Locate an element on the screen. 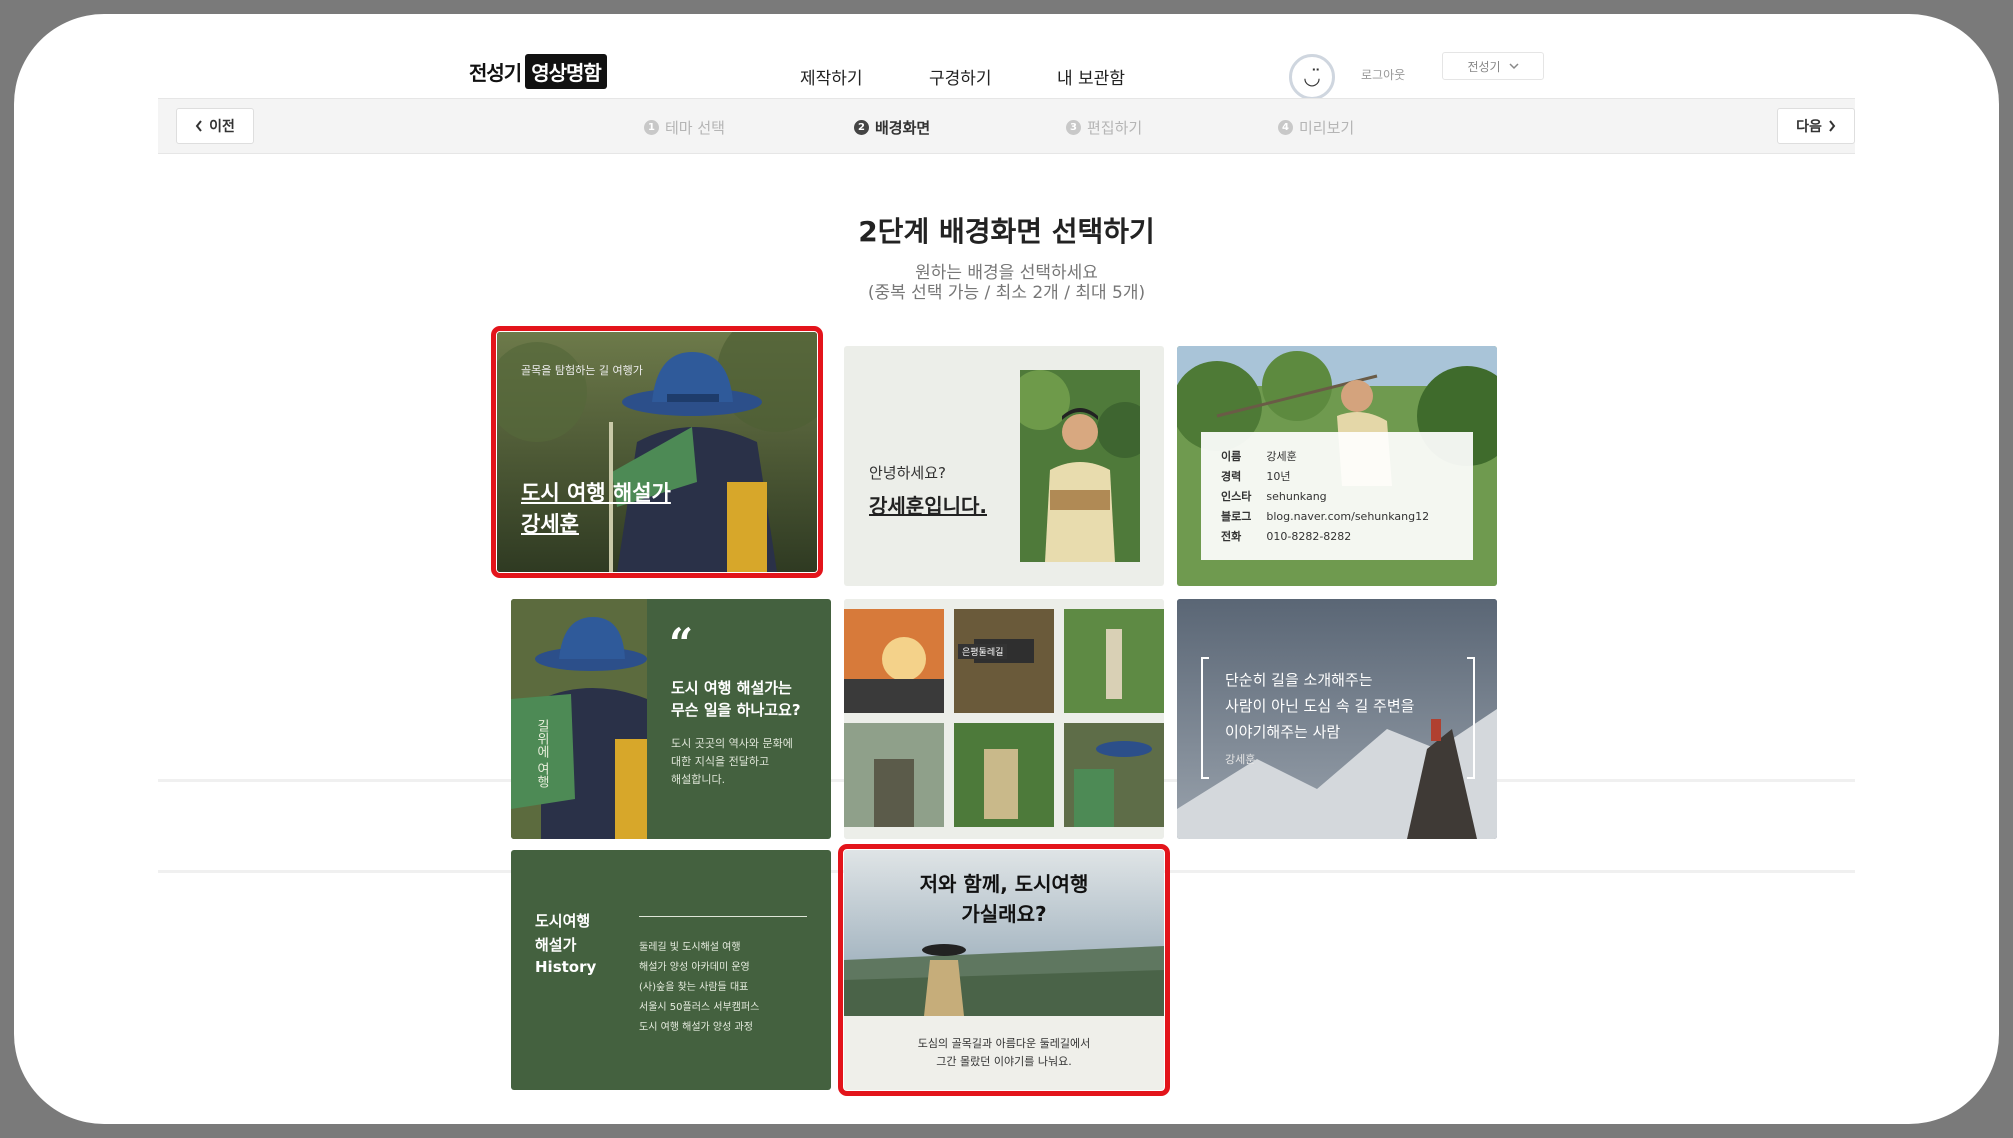 This screenshot has height=1138, width=2013. bg-option-card-1: 골목을 탐험하는 길 여행가 도시 여행 해설가 강세훈 is located at coordinates (657, 452).